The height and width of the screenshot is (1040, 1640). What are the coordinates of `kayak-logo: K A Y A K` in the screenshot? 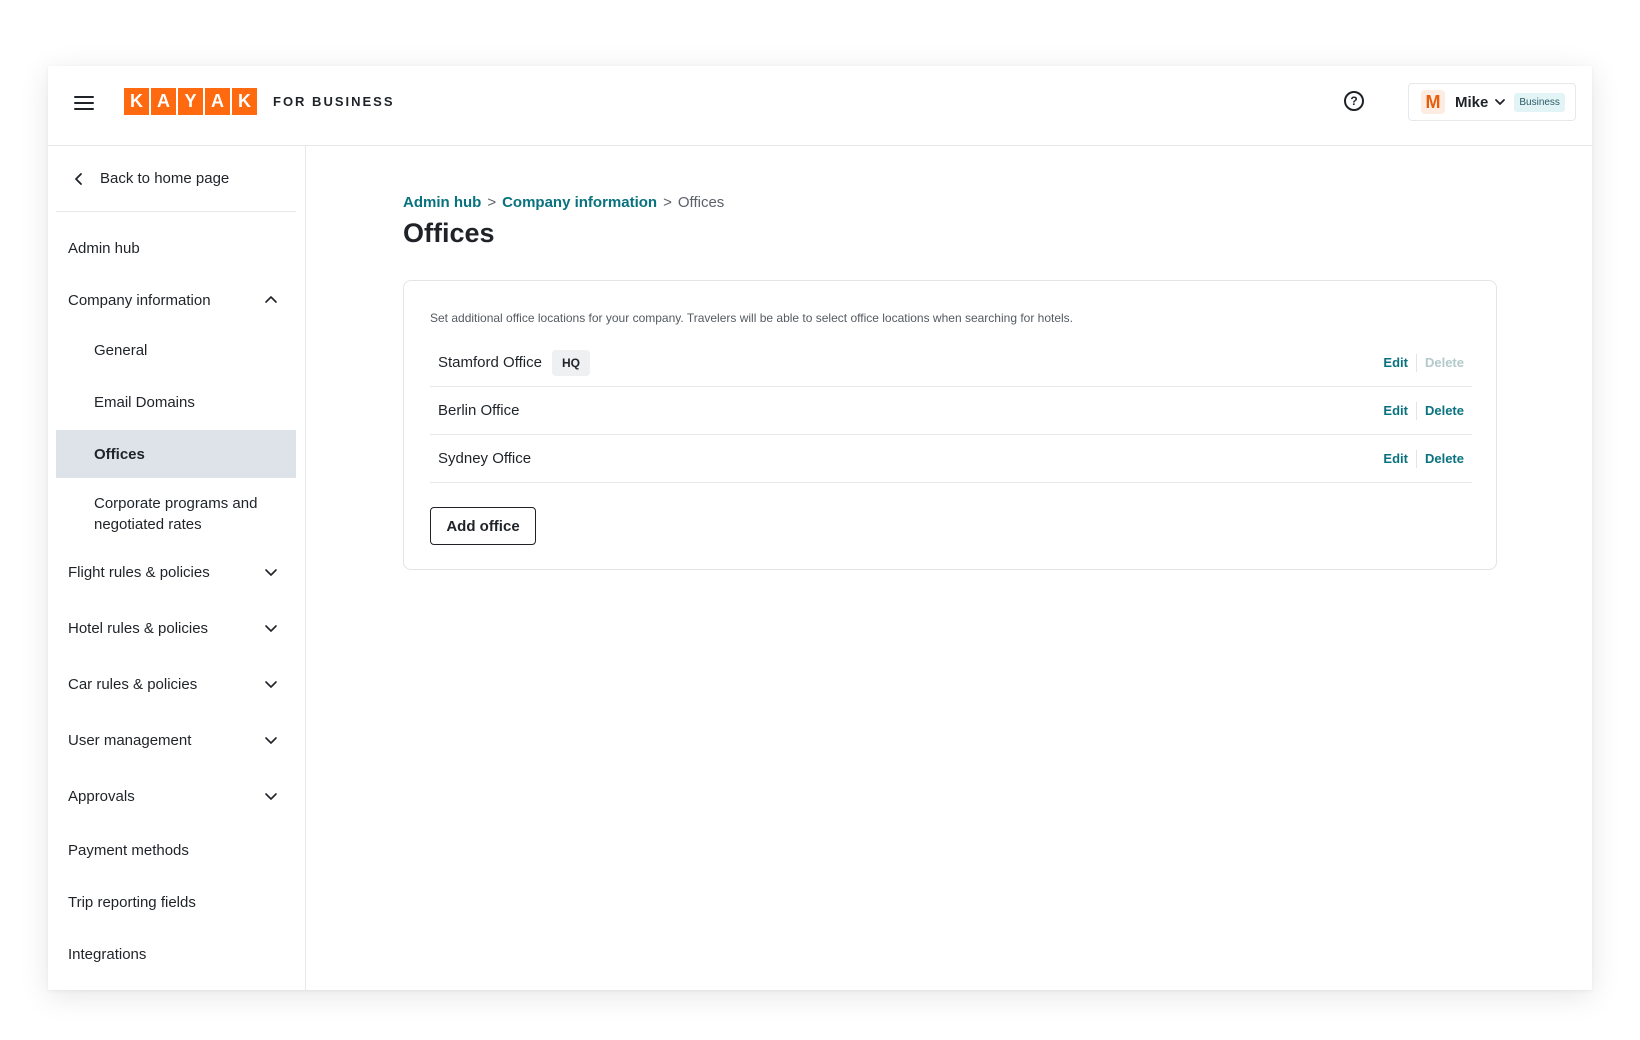 It's located at (190, 101).